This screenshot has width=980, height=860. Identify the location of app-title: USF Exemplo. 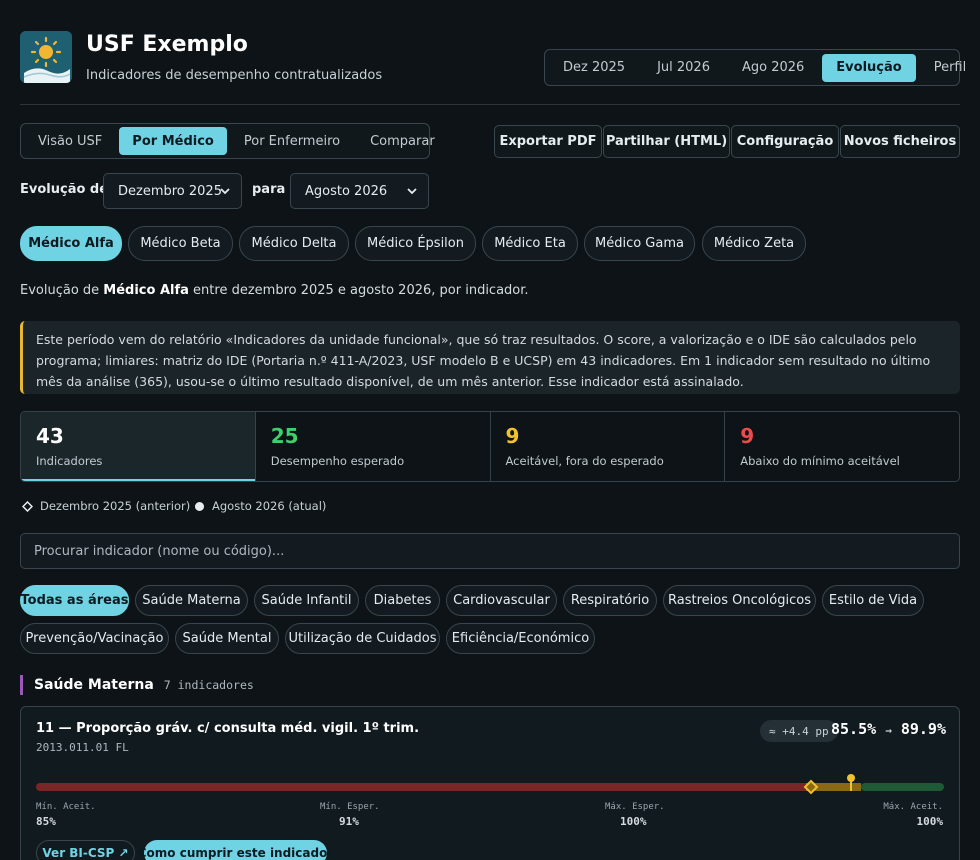
(167, 44).